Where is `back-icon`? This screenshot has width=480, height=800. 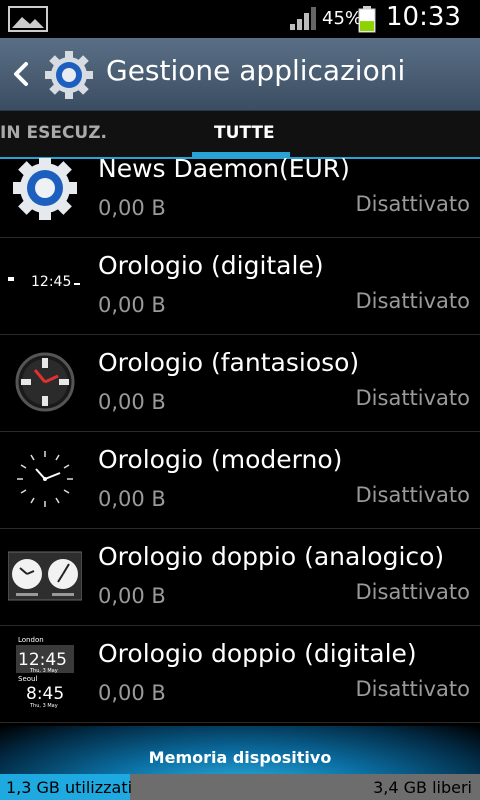
back-icon is located at coordinates (21, 74).